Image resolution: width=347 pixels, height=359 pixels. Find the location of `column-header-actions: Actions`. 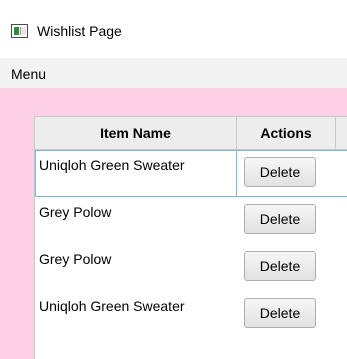

column-header-actions: Actions is located at coordinates (286, 133).